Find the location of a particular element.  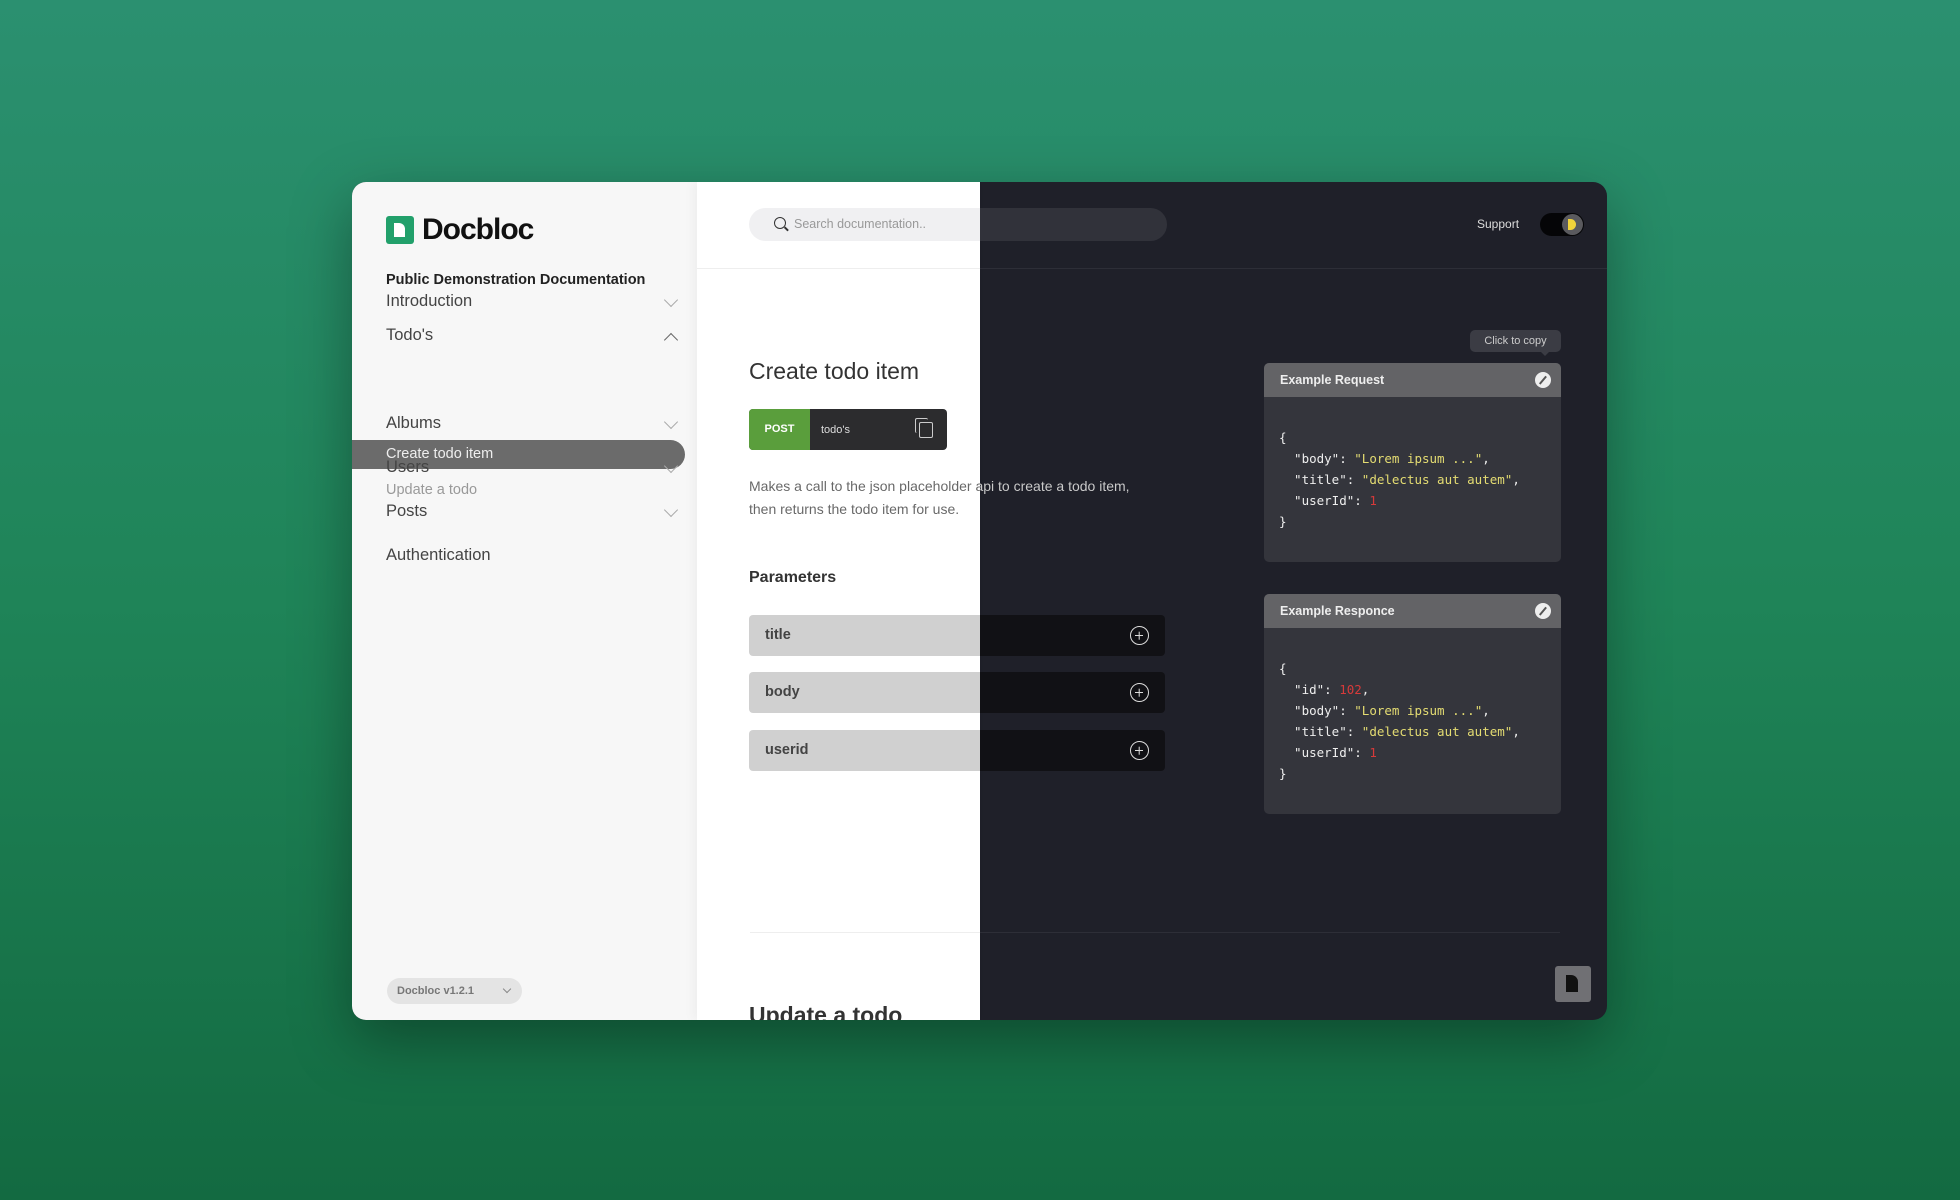

docbloc-logo-button is located at coordinates (1573, 984).